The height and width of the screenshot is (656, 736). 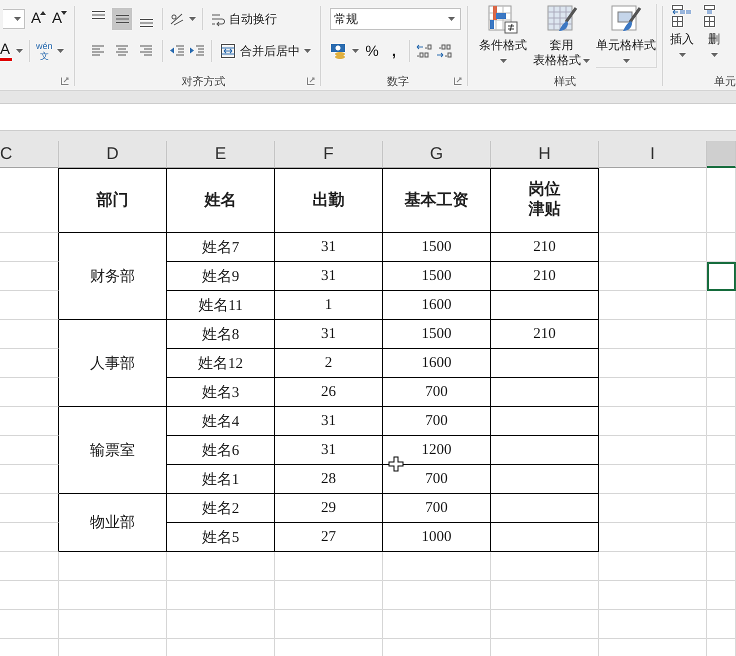 What do you see at coordinates (98, 15) in the screenshot?
I see `top-align-icon` at bounding box center [98, 15].